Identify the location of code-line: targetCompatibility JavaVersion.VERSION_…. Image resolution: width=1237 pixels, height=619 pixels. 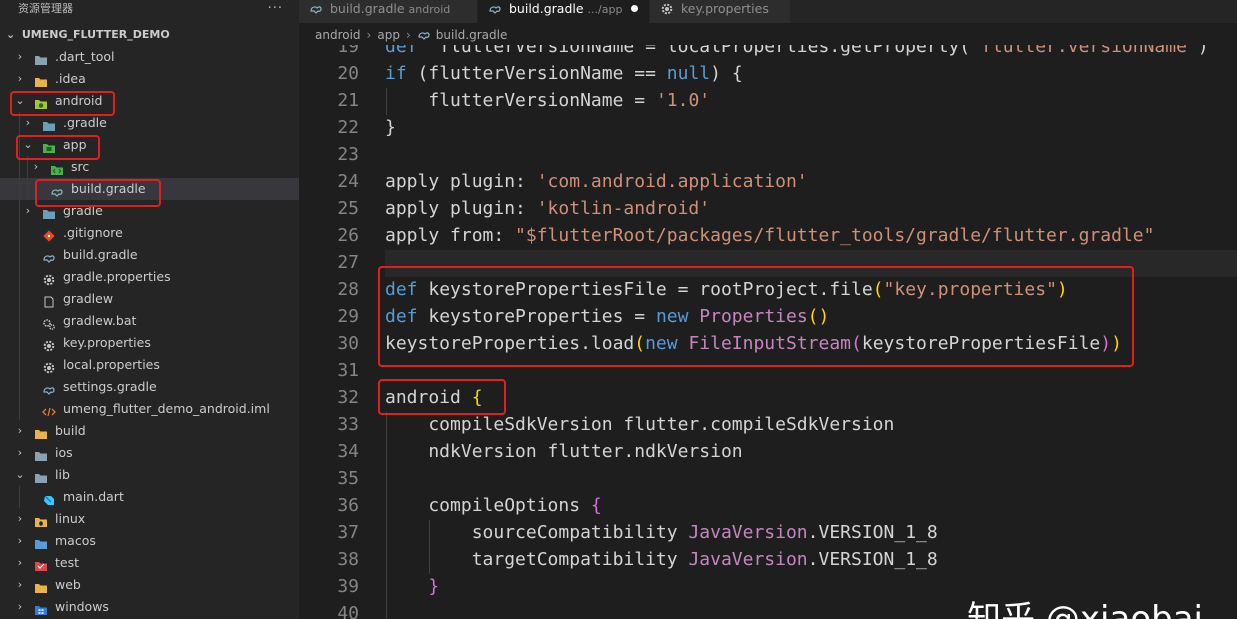
(661, 559).